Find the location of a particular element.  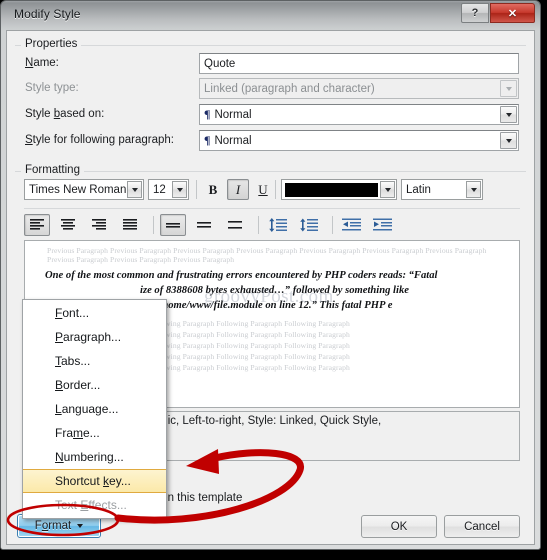

name-label-rest: ame: is located at coordinates (46, 63).